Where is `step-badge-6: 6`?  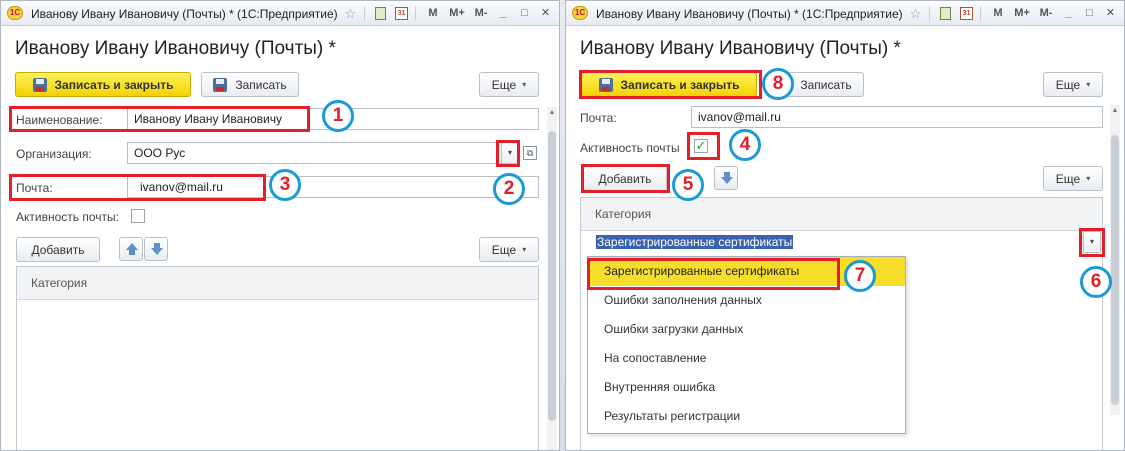
step-badge-6: 6 is located at coordinates (1096, 282).